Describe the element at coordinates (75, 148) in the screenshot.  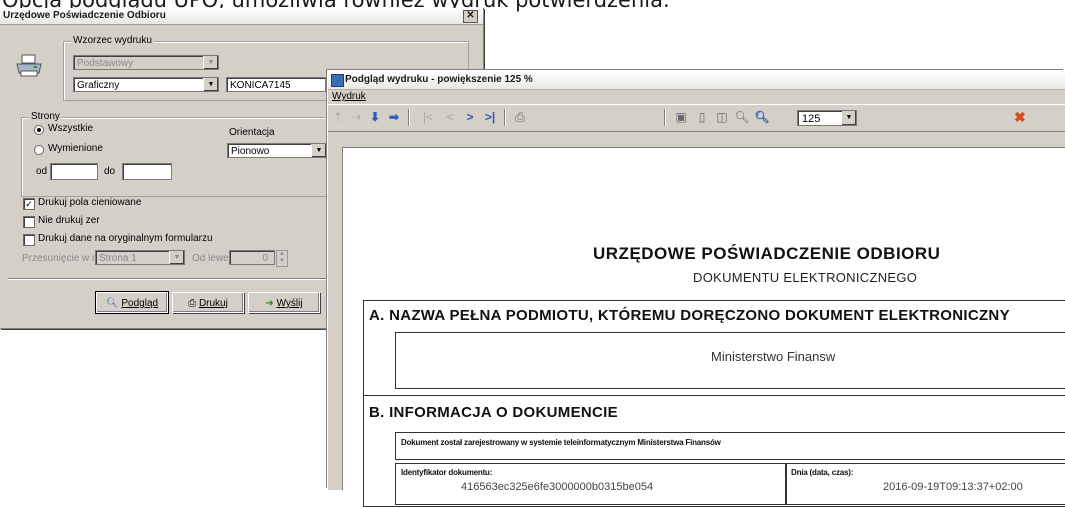
I see `radio-selected-label: Wymienione` at that location.